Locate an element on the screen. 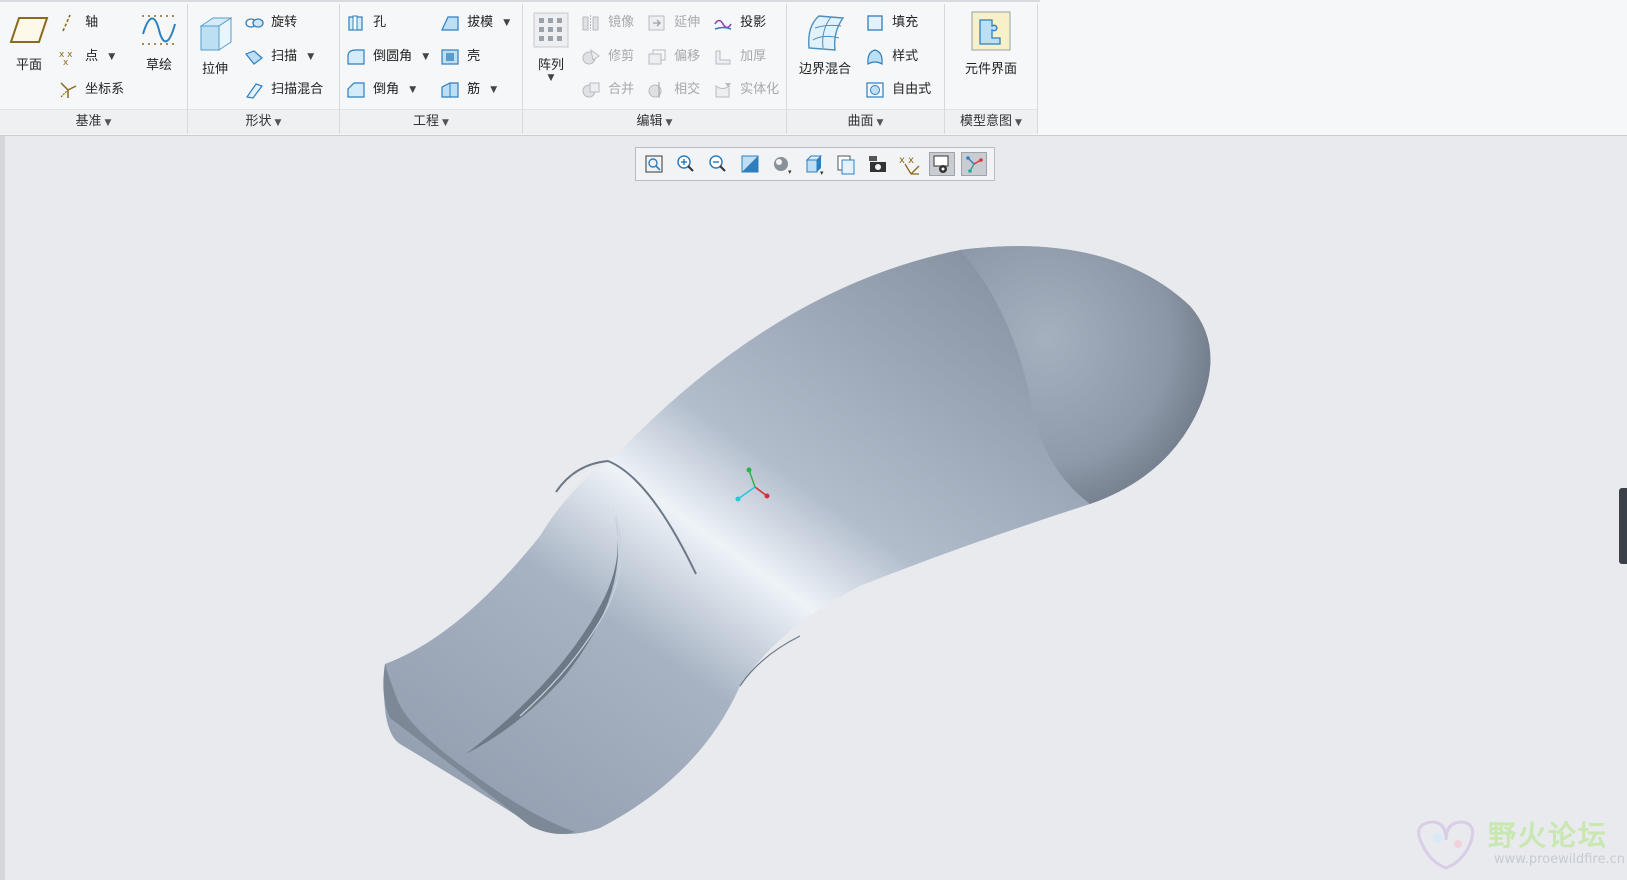 The width and height of the screenshot is (1627, 880). point-label: 点 is located at coordinates (92, 56).